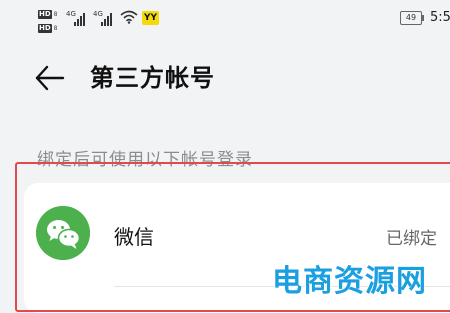  What do you see at coordinates (225, 18) in the screenshot?
I see `status-bar: HD 8 HD 8 4G 4G YY 49 5:5` at bounding box center [225, 18].